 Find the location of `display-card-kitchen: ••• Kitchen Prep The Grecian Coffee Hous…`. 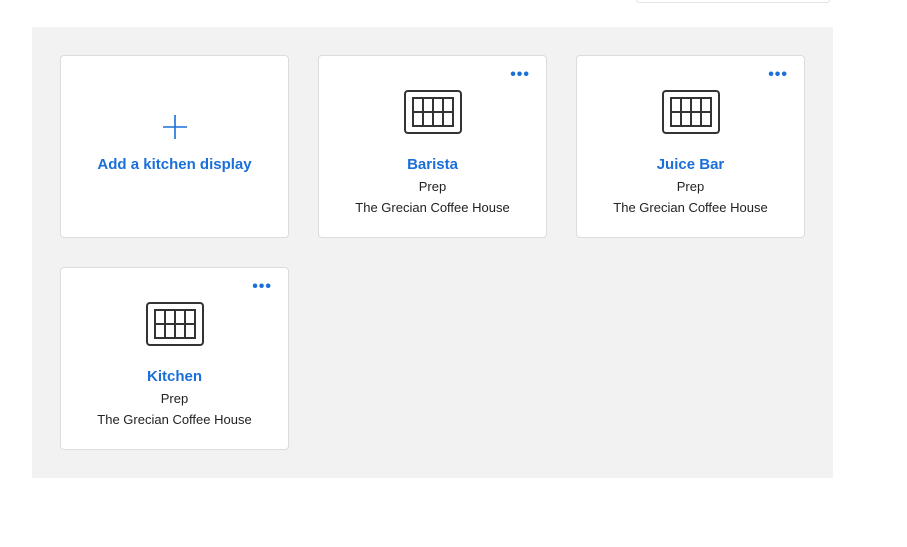

display-card-kitchen: ••• Kitchen Prep The Grecian Coffee Hous… is located at coordinates (174, 358).